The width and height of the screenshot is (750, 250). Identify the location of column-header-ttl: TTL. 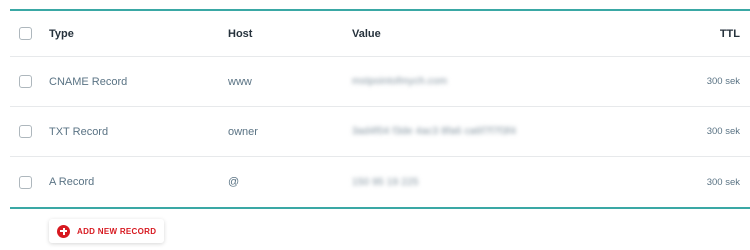
(730, 33).